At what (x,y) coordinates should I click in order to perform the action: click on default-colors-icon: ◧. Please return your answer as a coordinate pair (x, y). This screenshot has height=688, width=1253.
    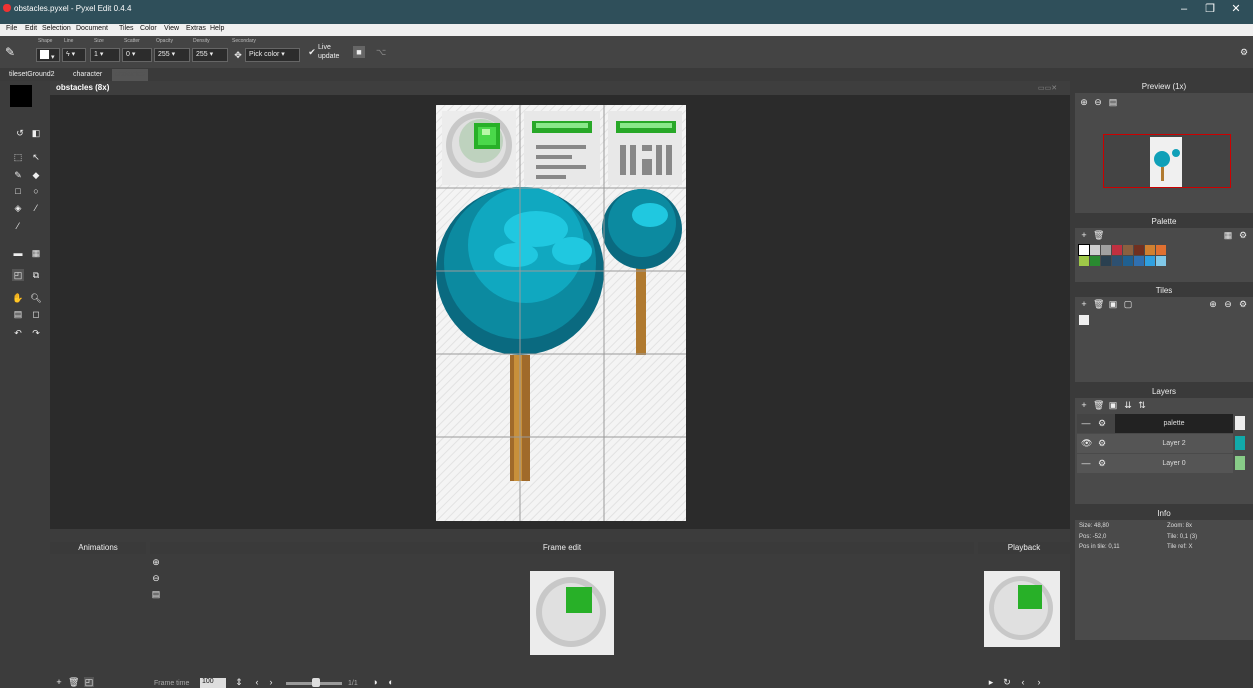
    Looking at the image, I should click on (36, 133).